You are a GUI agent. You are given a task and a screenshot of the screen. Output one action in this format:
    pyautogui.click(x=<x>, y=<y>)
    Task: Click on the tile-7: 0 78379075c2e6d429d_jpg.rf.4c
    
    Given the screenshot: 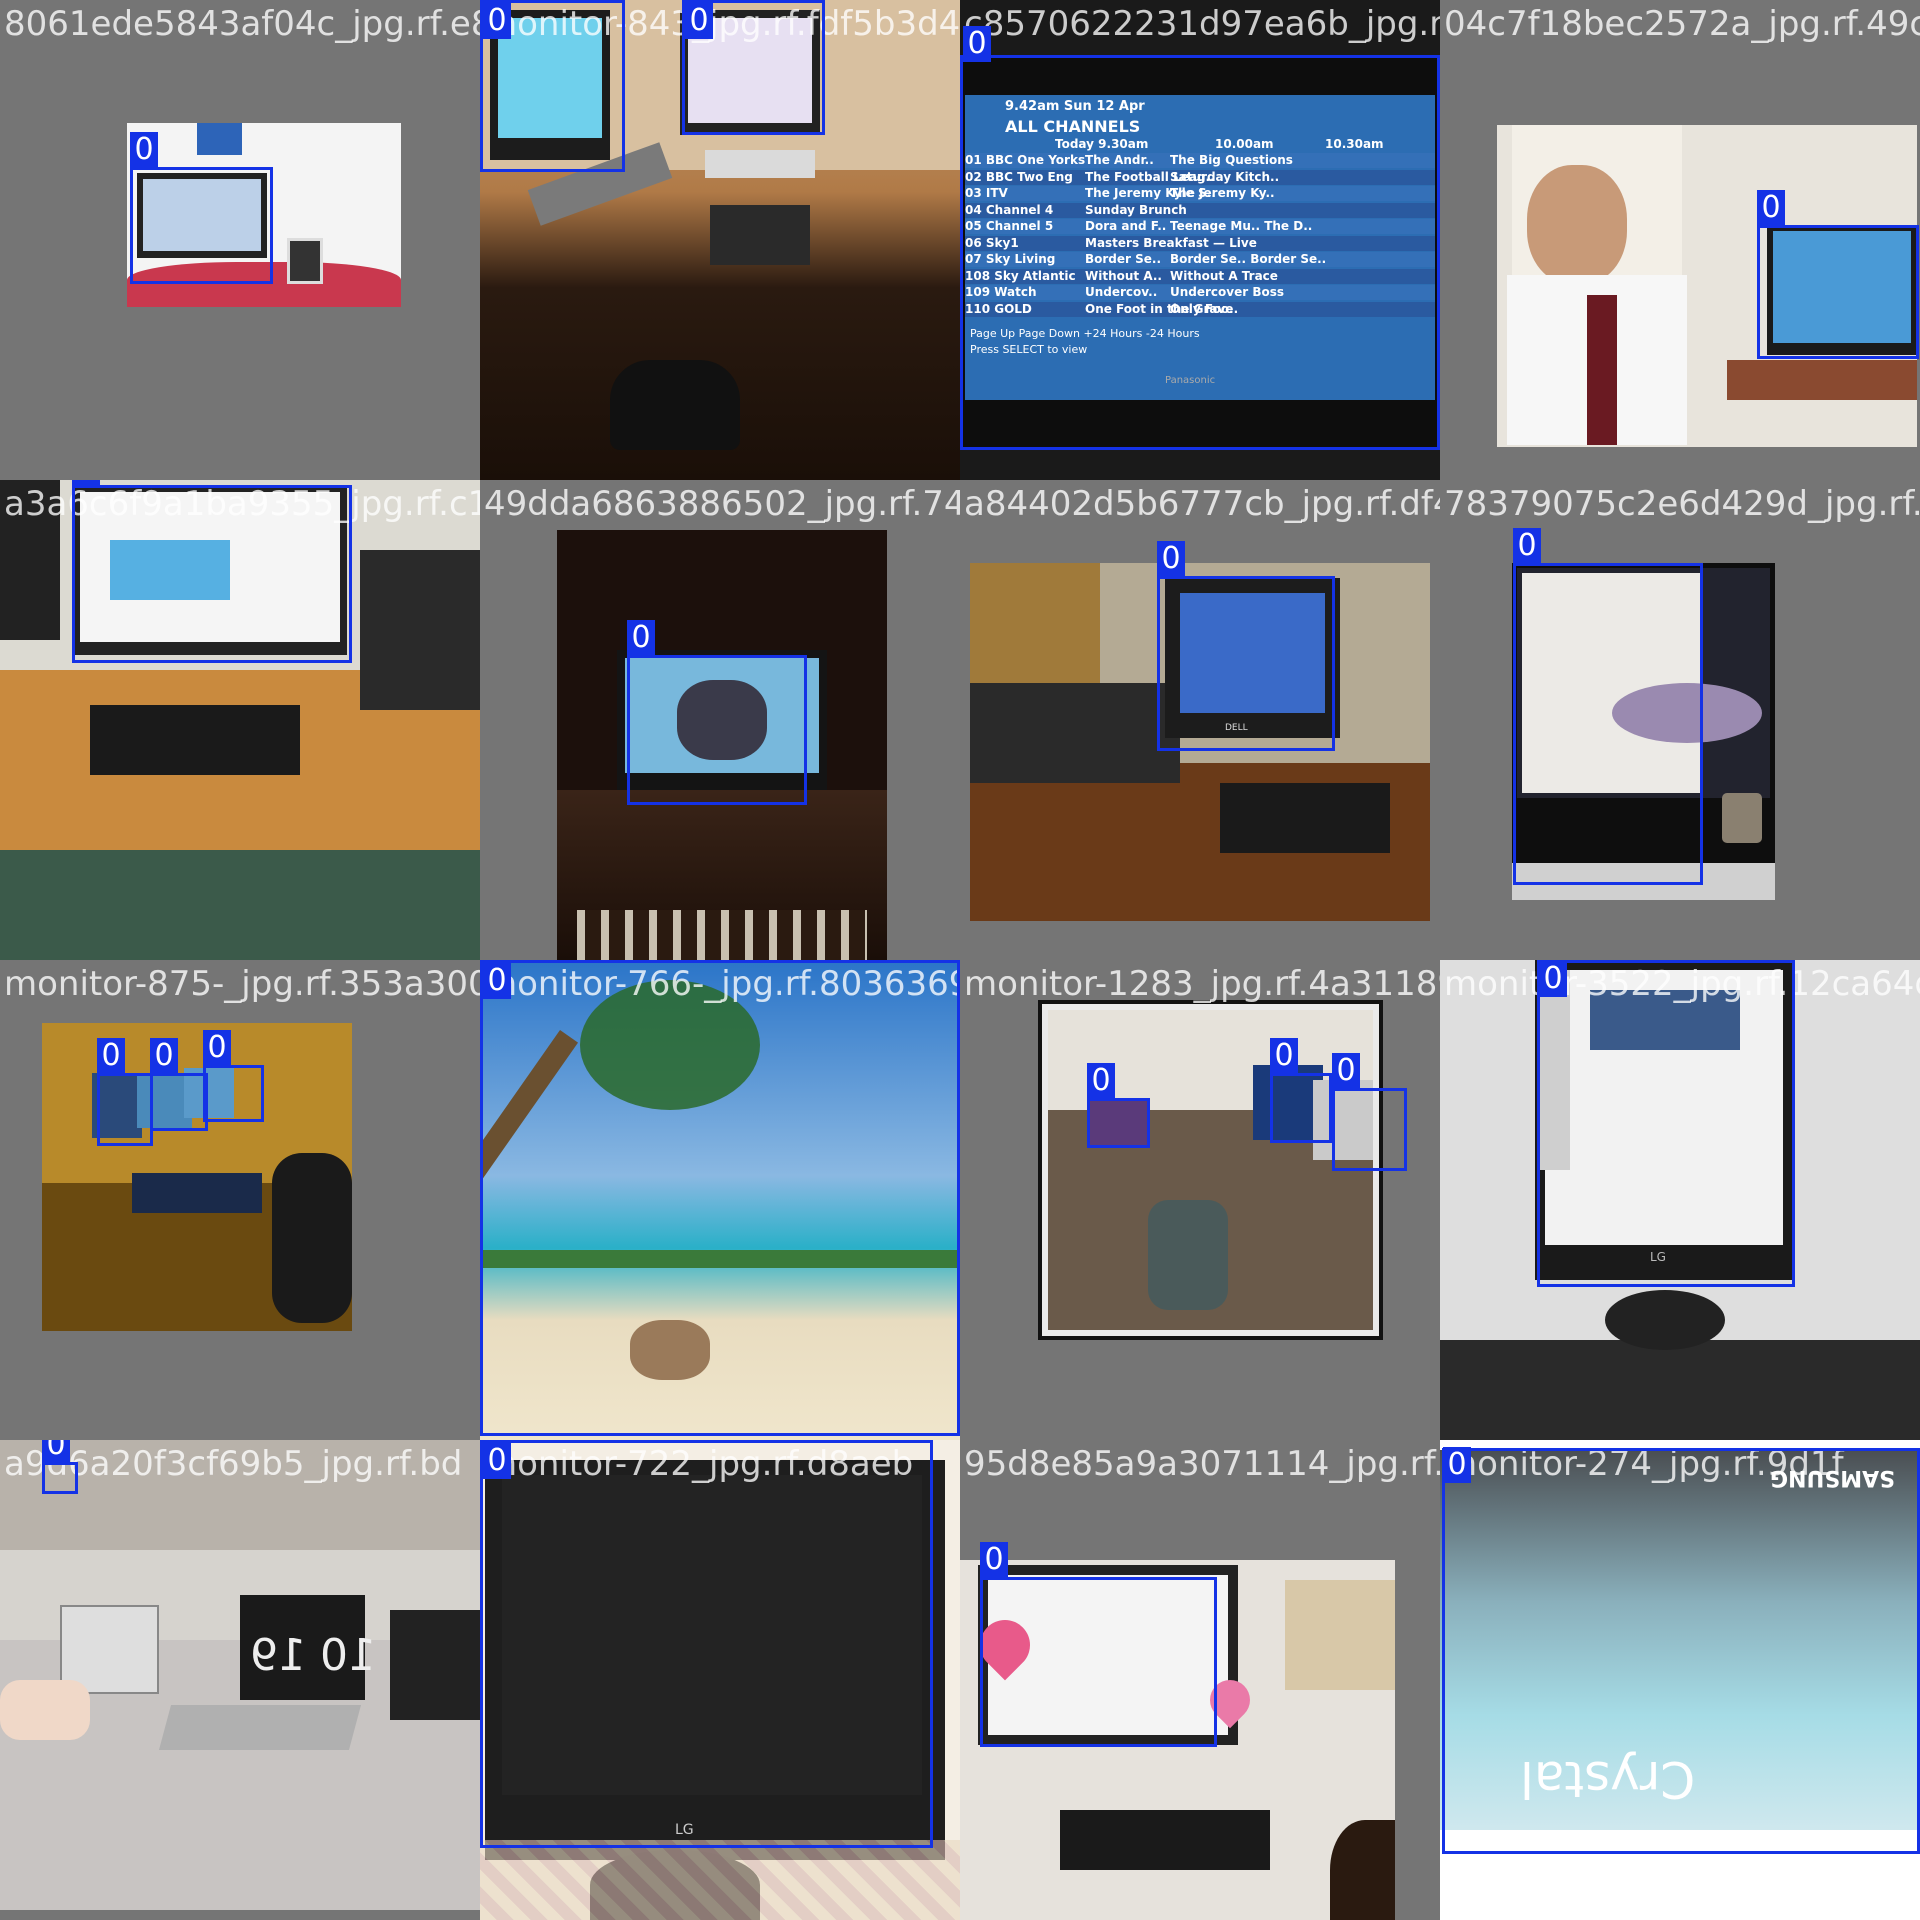 What is the action you would take?
    pyautogui.click(x=1680, y=720)
    